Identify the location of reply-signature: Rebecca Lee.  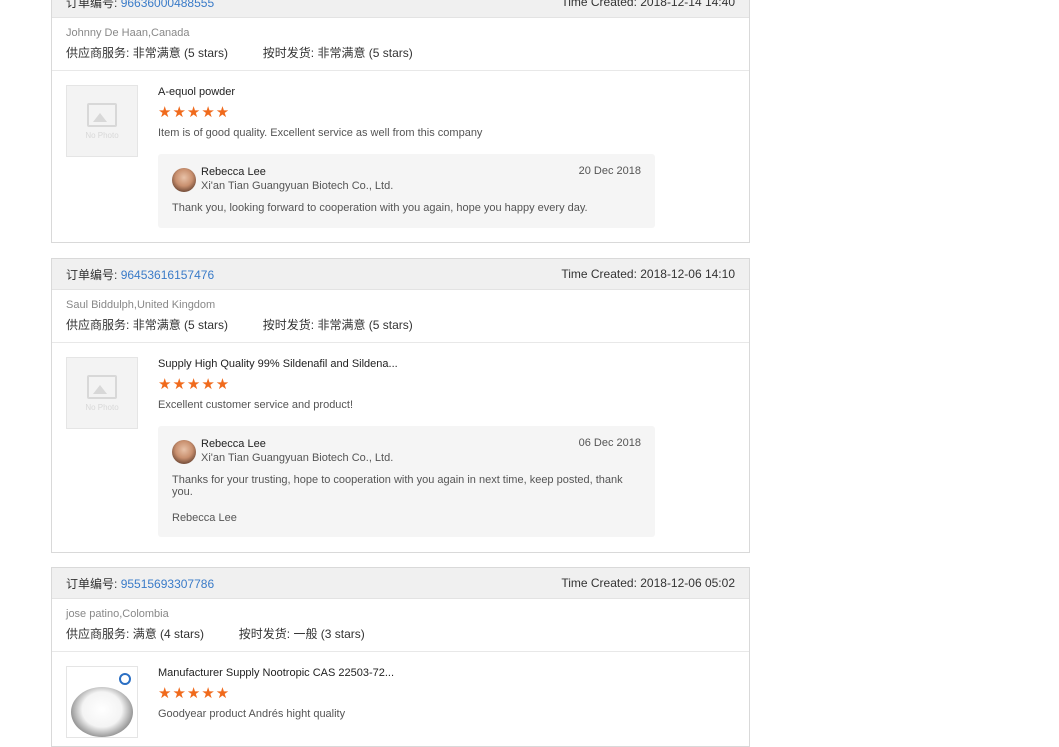
(204, 518).